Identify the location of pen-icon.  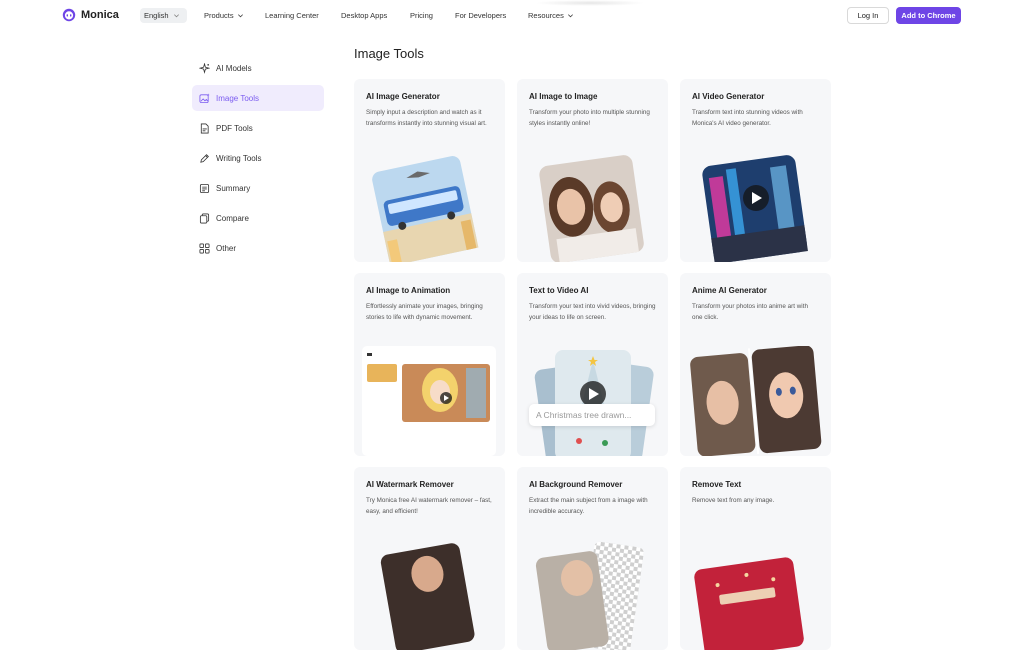
(204, 158).